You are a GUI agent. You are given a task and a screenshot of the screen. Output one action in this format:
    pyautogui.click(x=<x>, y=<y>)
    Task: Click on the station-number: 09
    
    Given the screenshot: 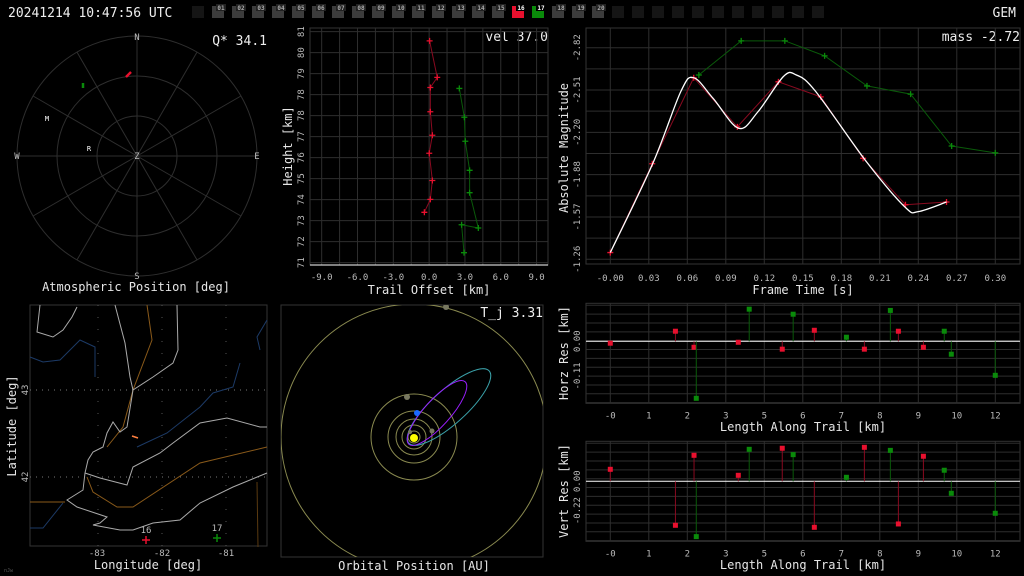 What is the action you would take?
    pyautogui.click(x=381, y=8)
    